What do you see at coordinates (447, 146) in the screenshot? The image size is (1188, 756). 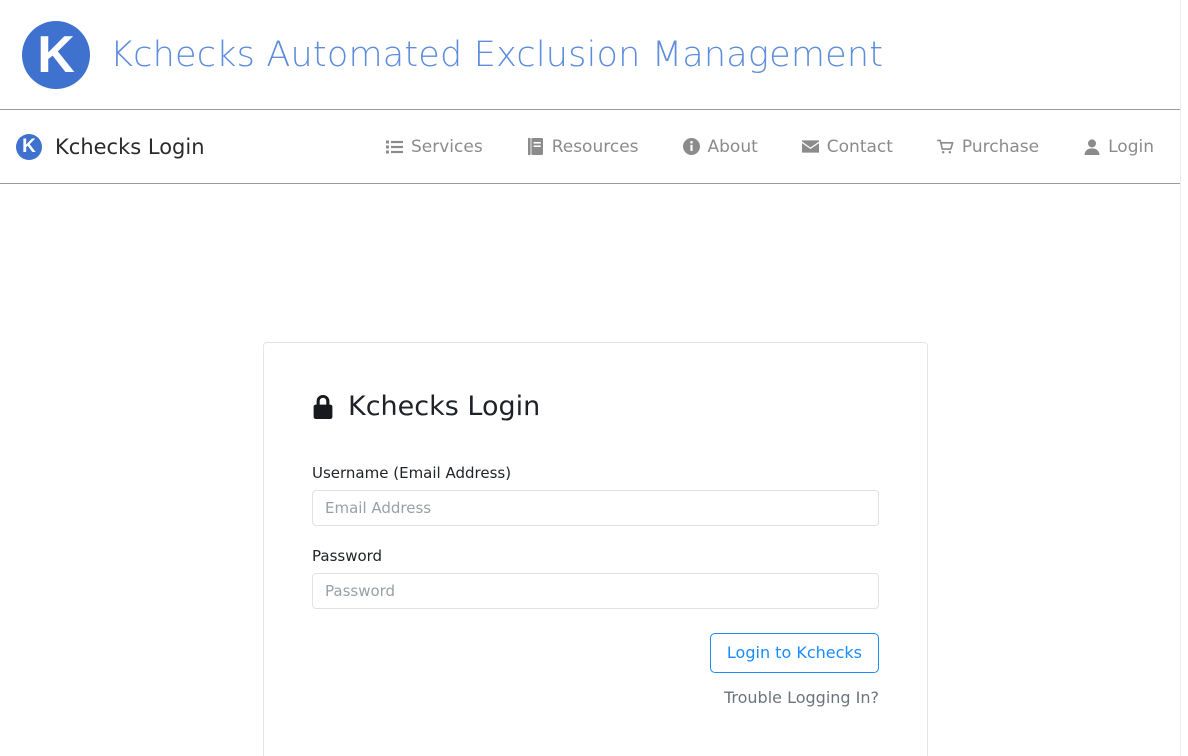 I see `nav-link-services-label: Services` at bounding box center [447, 146].